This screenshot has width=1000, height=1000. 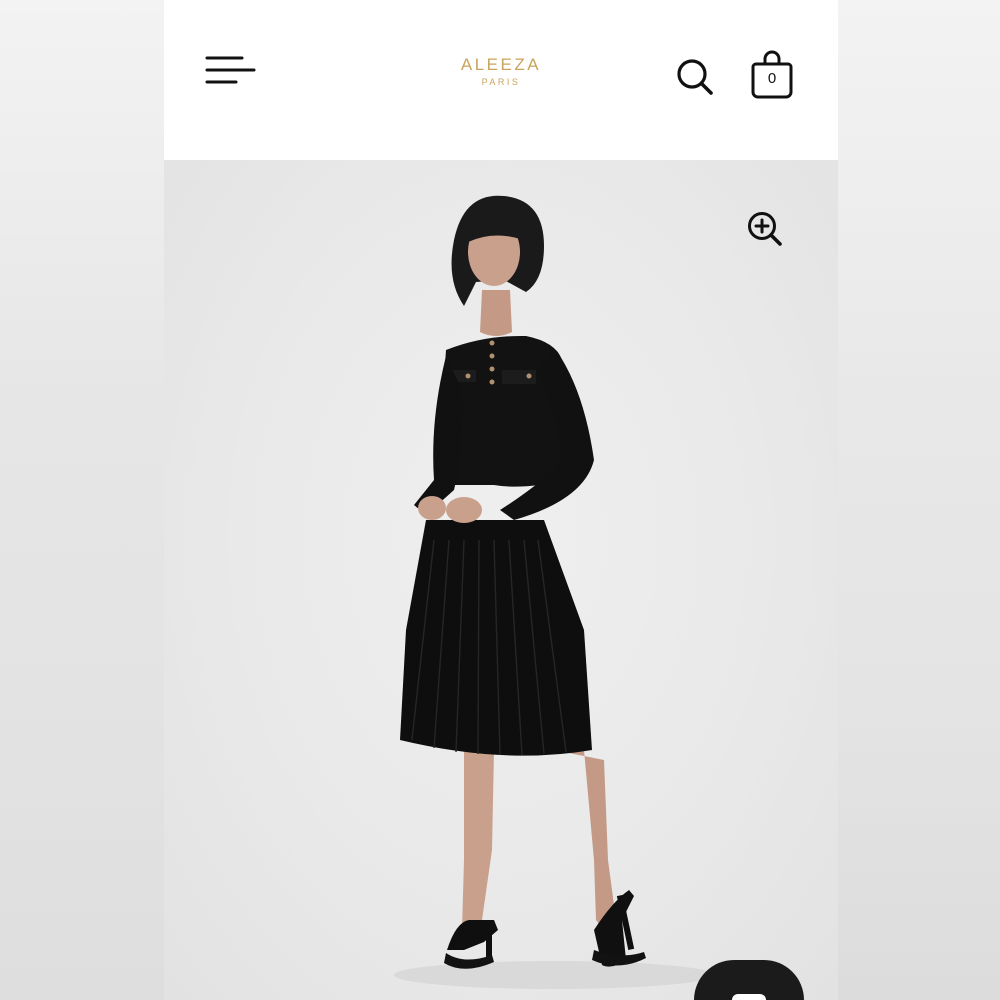 I want to click on chat-icon, so click(x=749, y=997).